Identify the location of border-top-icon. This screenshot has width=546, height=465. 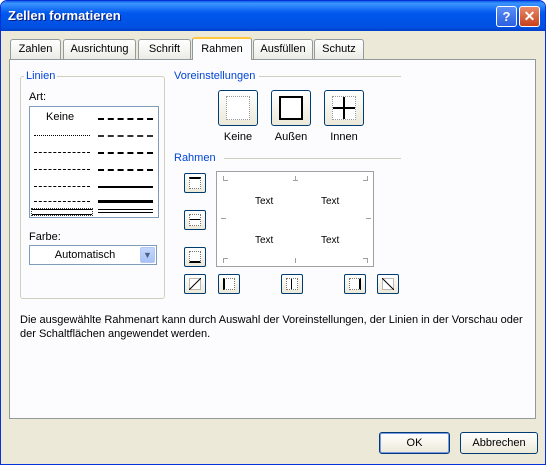
(195, 183).